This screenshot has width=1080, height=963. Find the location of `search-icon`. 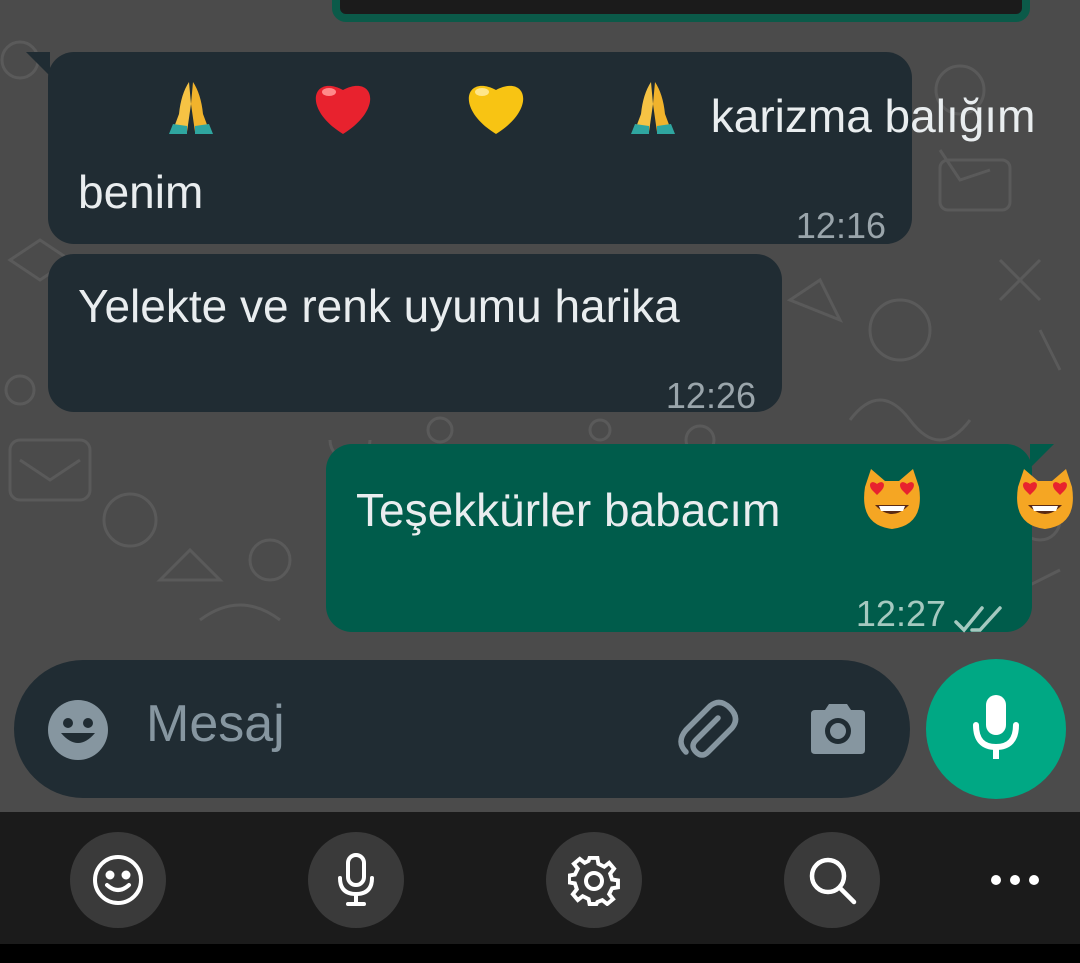

search-icon is located at coordinates (833, 881).